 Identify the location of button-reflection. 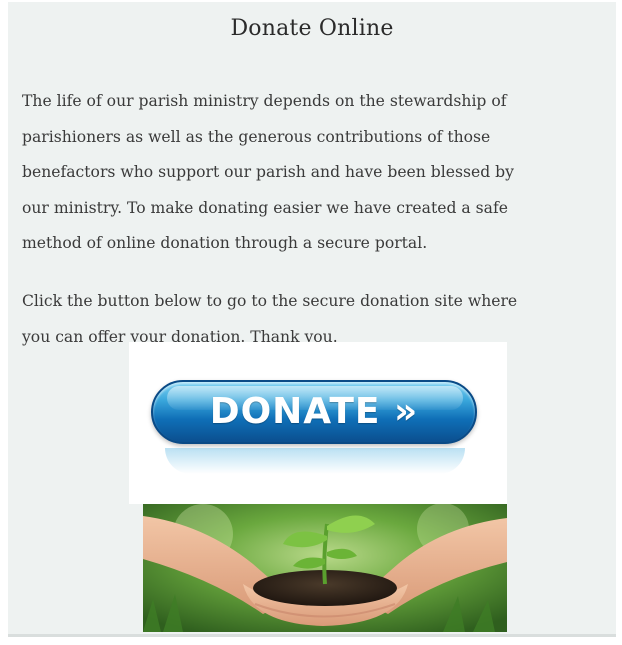
(315, 461).